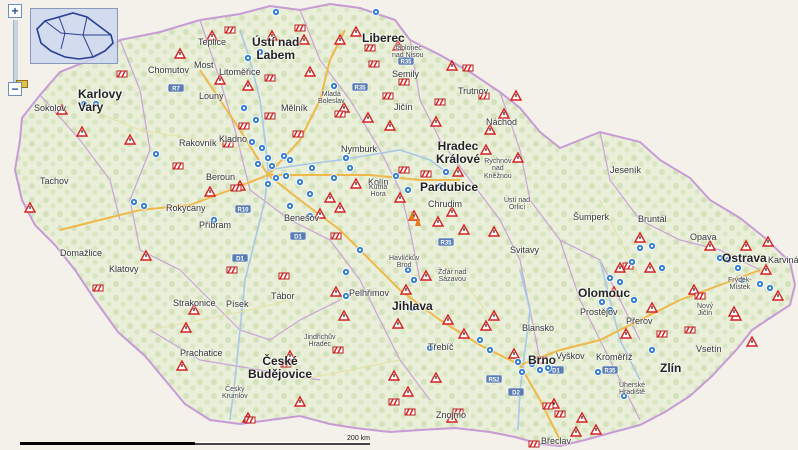 Image resolution: width=798 pixels, height=450 pixels. I want to click on city-jindrichuv-hradec: Jindřichův Hradec, so click(320, 341).